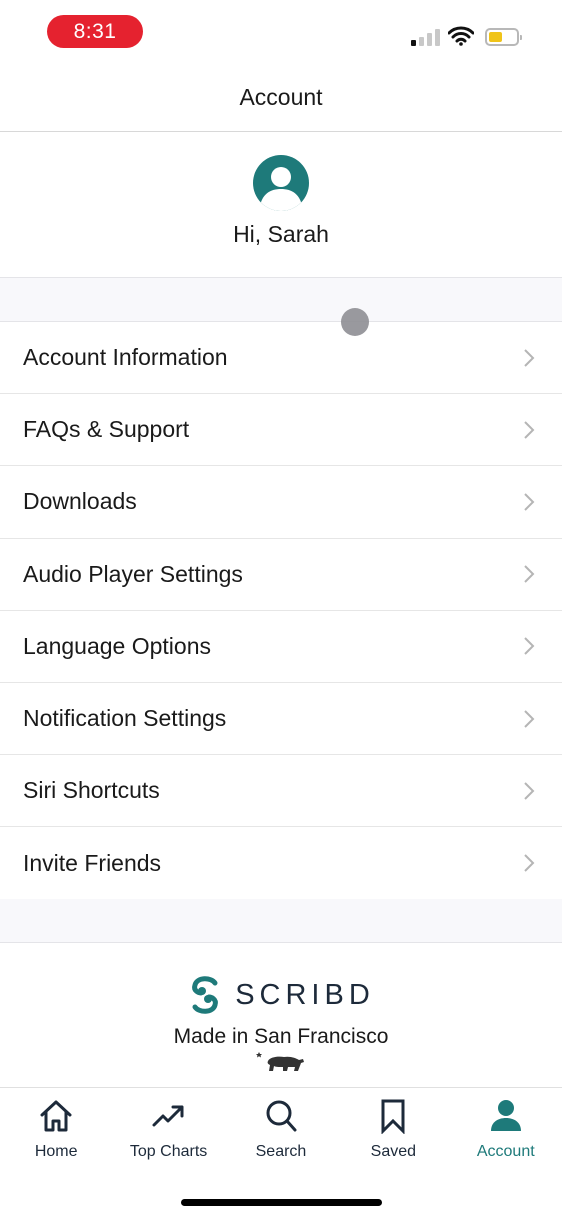 The width and height of the screenshot is (562, 1218). Describe the element at coordinates (133, 573) in the screenshot. I see `menu-item-label: Audio Player Settings` at that location.